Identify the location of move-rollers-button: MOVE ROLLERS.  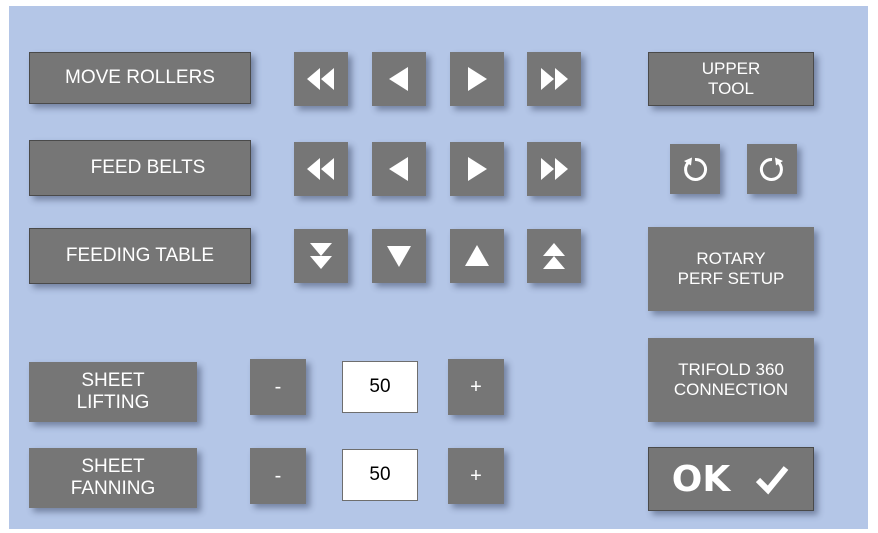
(140, 78).